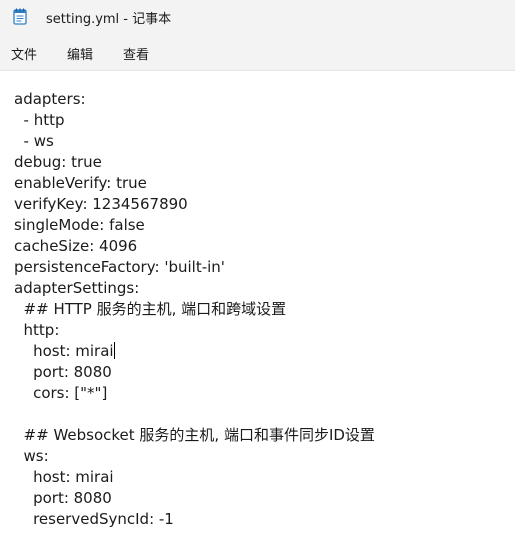 The width and height of the screenshot is (515, 554). I want to click on menu-file: 文件, so click(24, 53).